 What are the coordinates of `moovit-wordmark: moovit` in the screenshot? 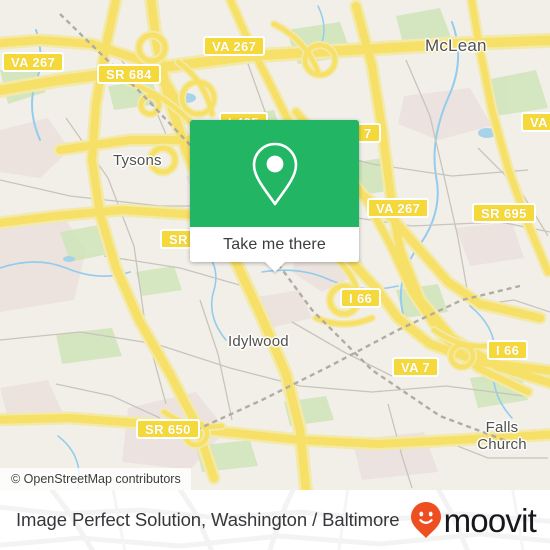 It's located at (490, 520).